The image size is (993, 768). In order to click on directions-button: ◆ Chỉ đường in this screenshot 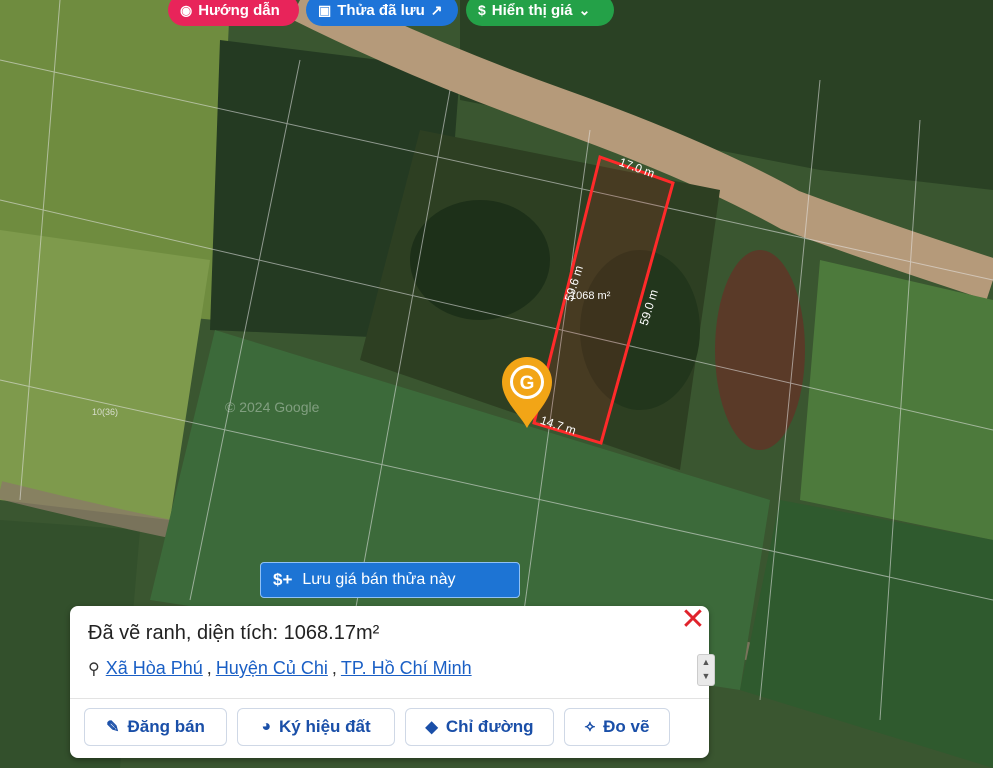, I will do `click(479, 727)`.